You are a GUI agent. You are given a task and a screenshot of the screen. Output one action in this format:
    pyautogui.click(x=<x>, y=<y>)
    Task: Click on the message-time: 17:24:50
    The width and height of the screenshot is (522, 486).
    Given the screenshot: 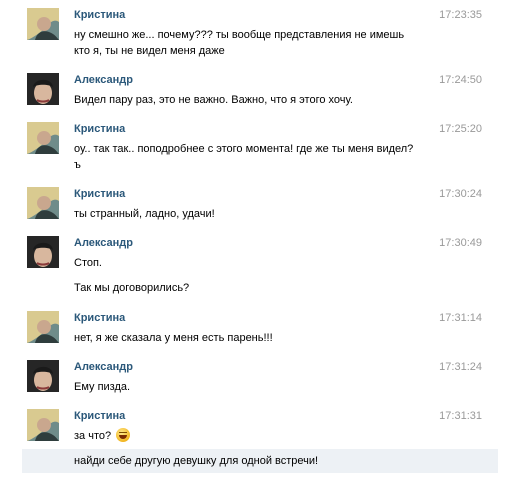 What is the action you would take?
    pyautogui.click(x=460, y=80)
    